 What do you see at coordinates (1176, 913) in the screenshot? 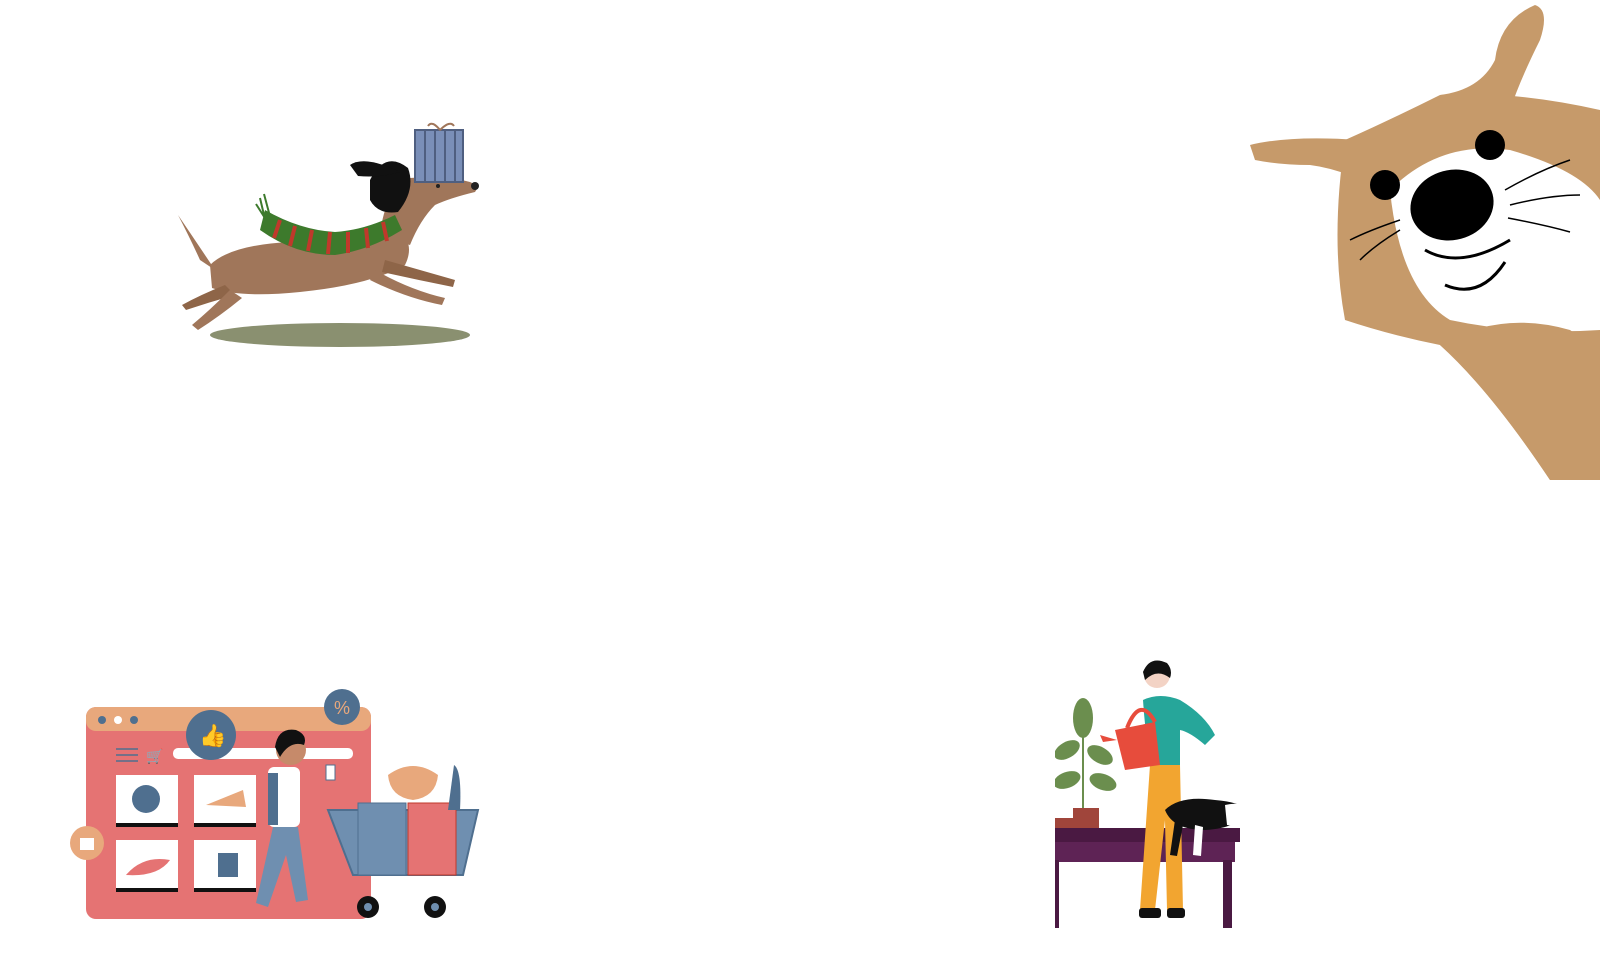
I see `woman-shoe-right` at bounding box center [1176, 913].